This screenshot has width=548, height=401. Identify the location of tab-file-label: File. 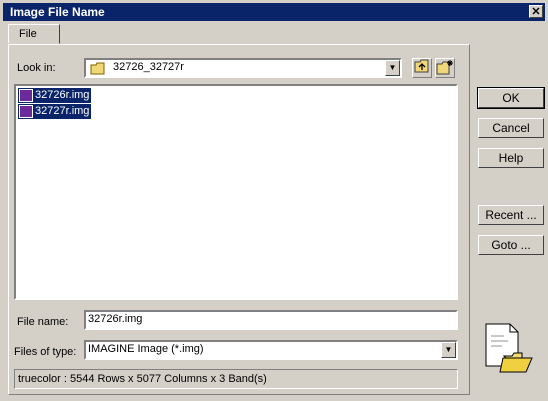
(28, 34).